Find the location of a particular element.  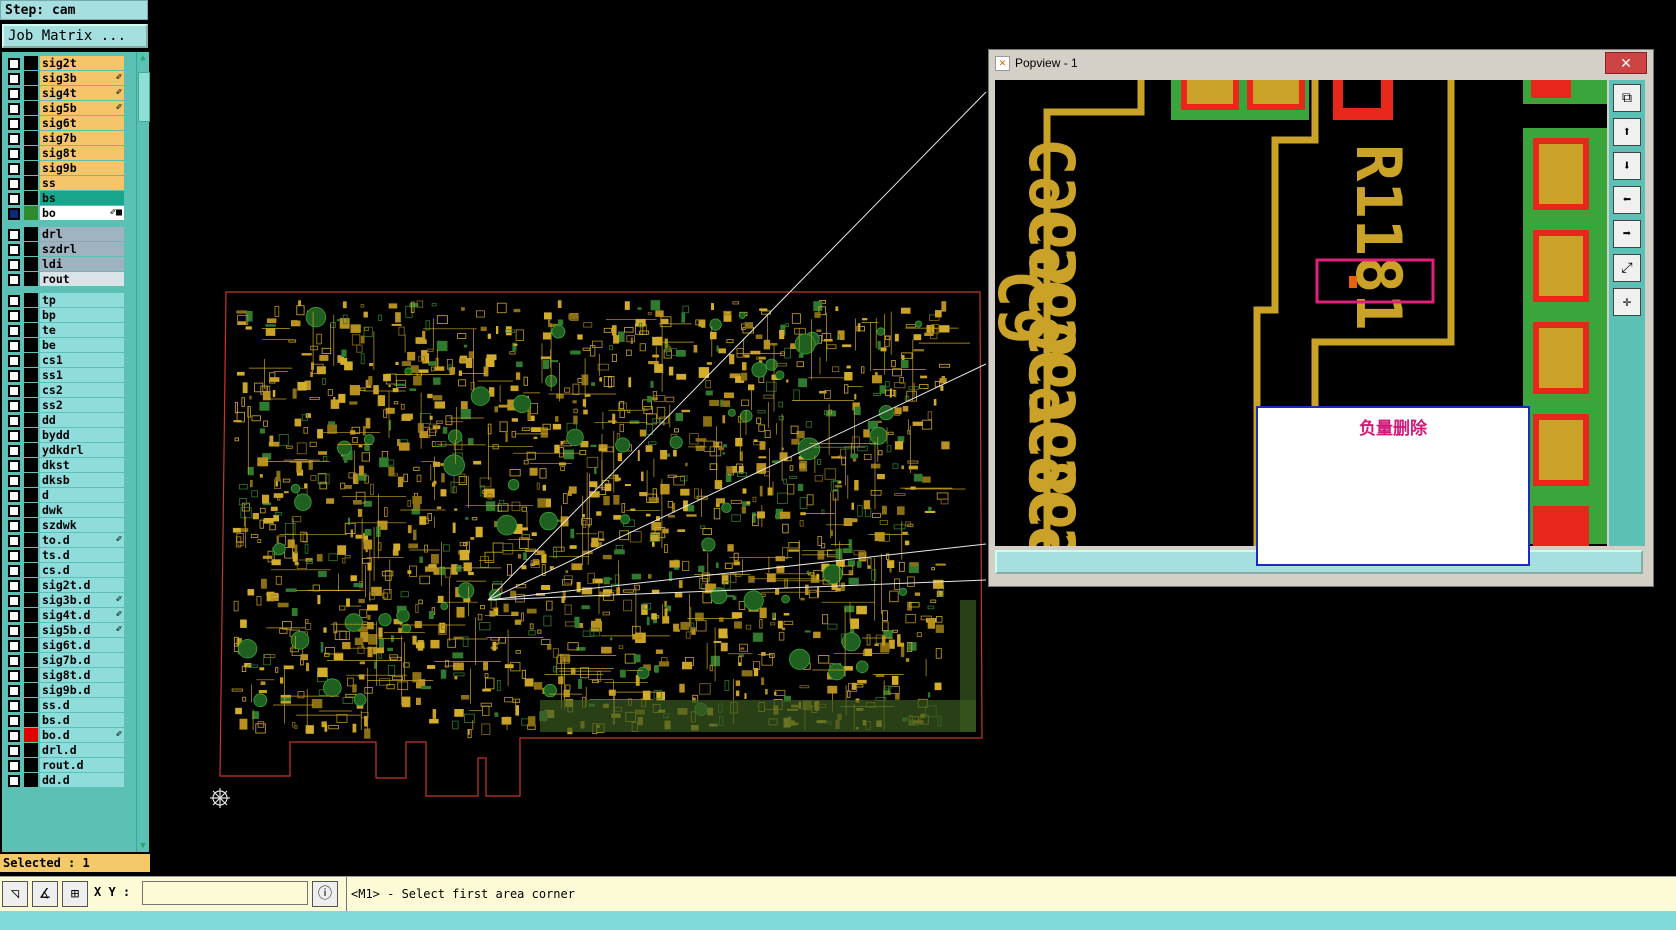

layer-name: sig9b is located at coordinates (82, 168).